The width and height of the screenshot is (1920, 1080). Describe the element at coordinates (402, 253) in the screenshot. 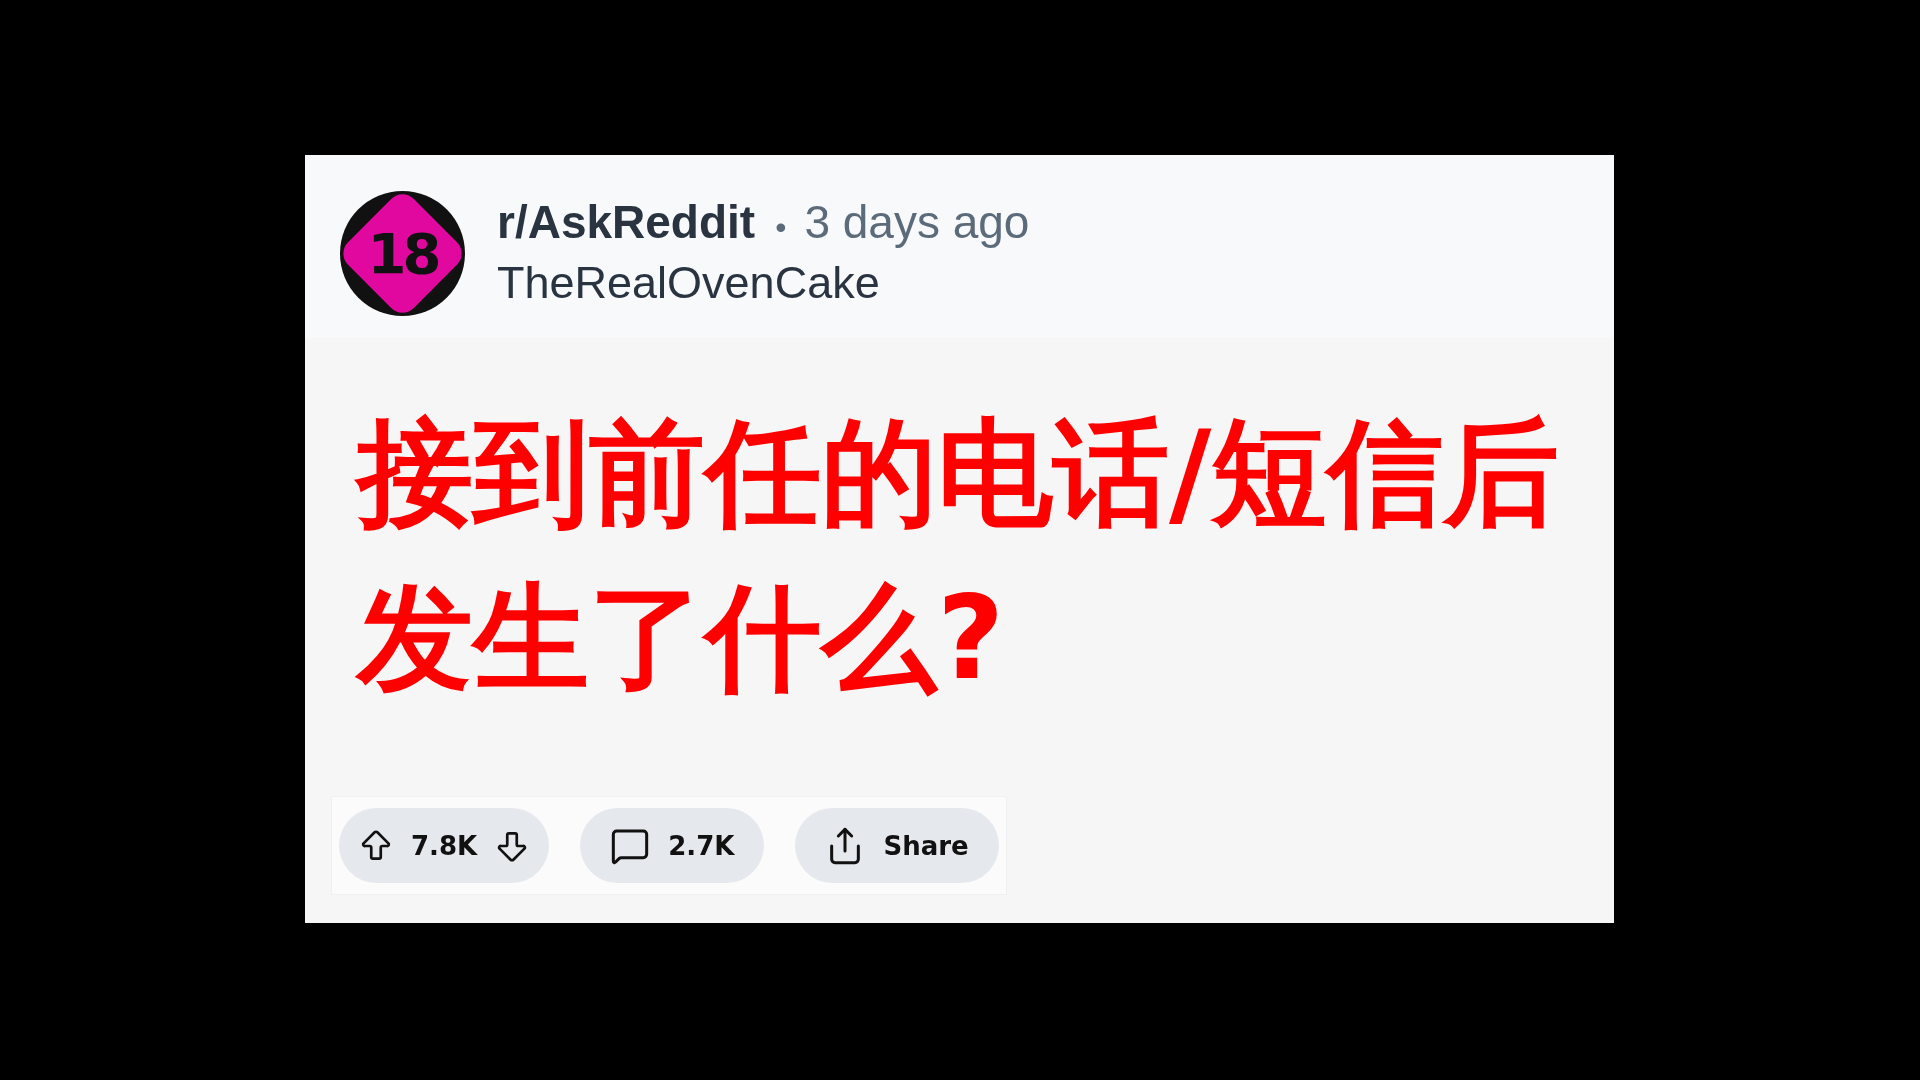

I see `avatar-label: 18` at that location.